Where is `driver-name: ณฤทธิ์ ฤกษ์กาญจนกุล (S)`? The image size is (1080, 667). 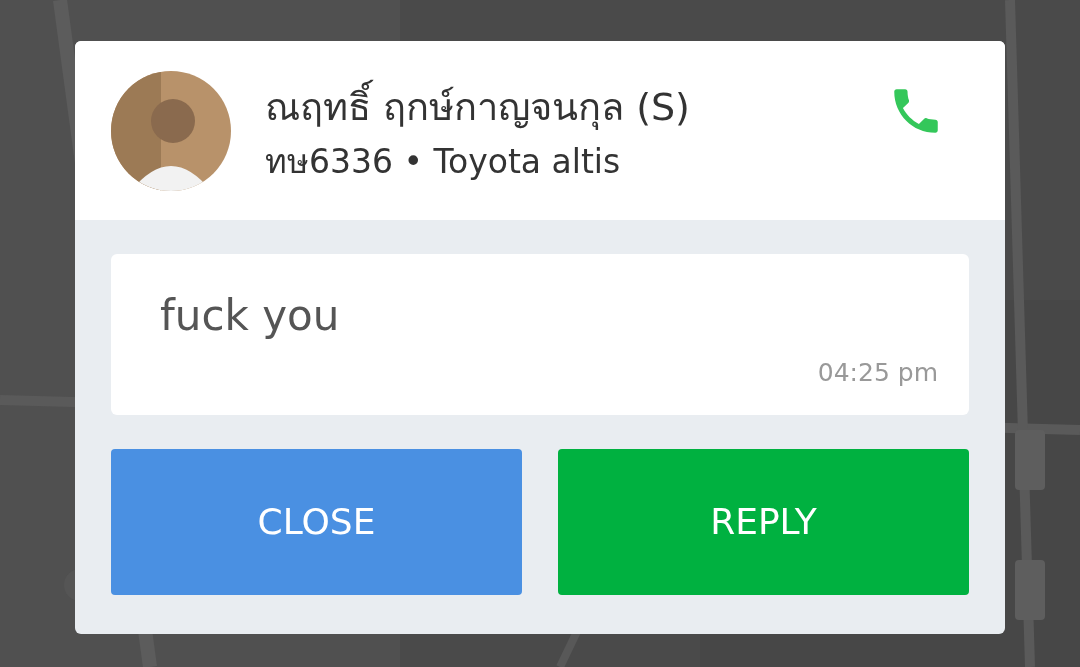 driver-name: ณฤทธิ์ ฤกษ์กาญจนกุล (S) is located at coordinates (559, 106).